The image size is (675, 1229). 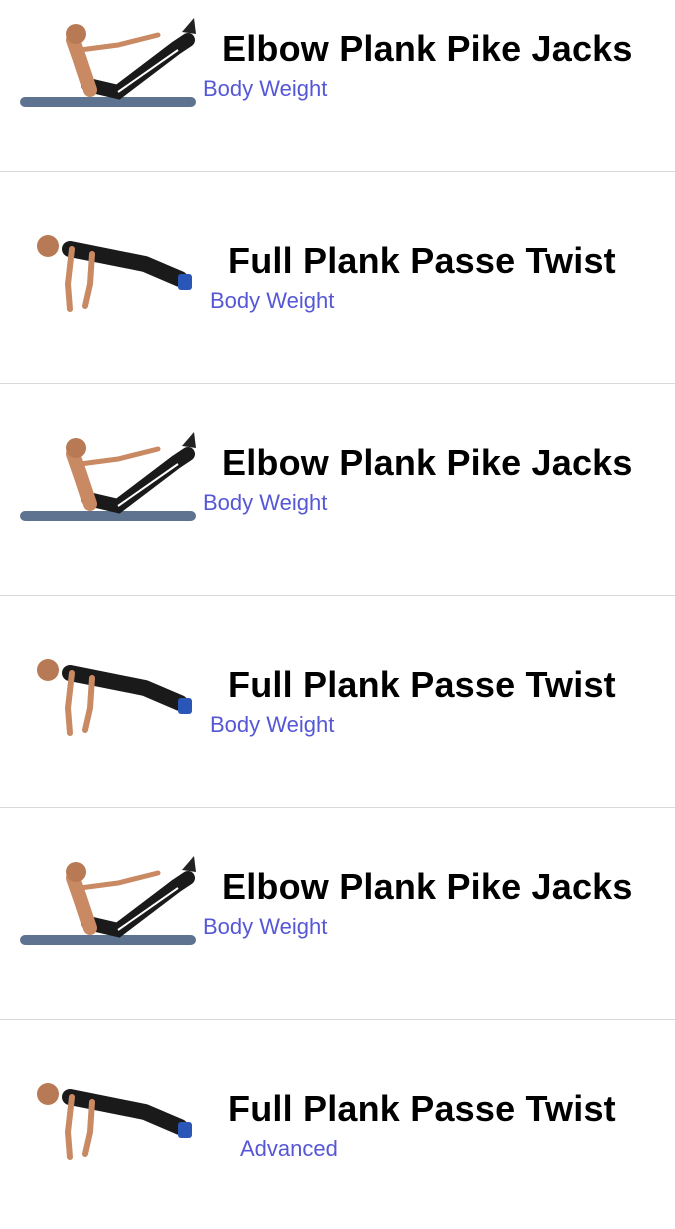 I want to click on exercise-category: Advanced, so click(x=289, y=1148).